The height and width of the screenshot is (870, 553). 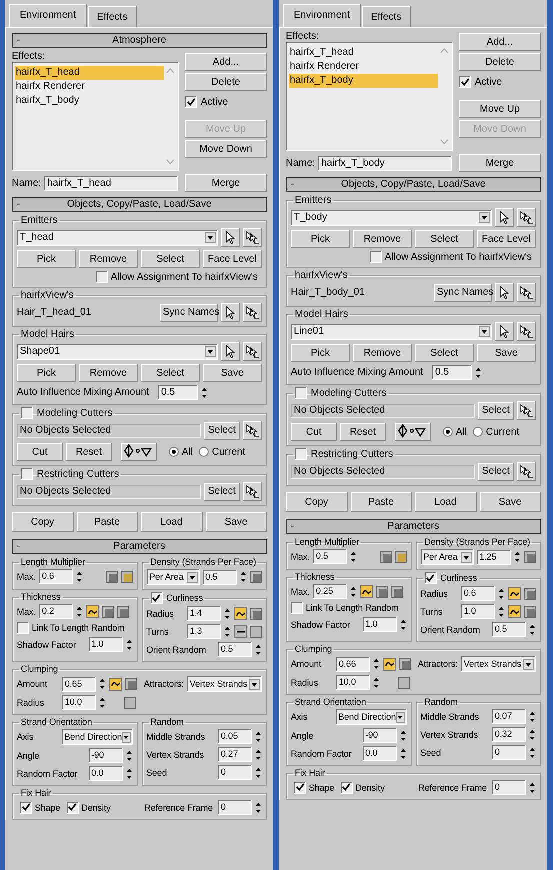 What do you see at coordinates (445, 502) in the screenshot?
I see `copy-paste-button: Load` at bounding box center [445, 502].